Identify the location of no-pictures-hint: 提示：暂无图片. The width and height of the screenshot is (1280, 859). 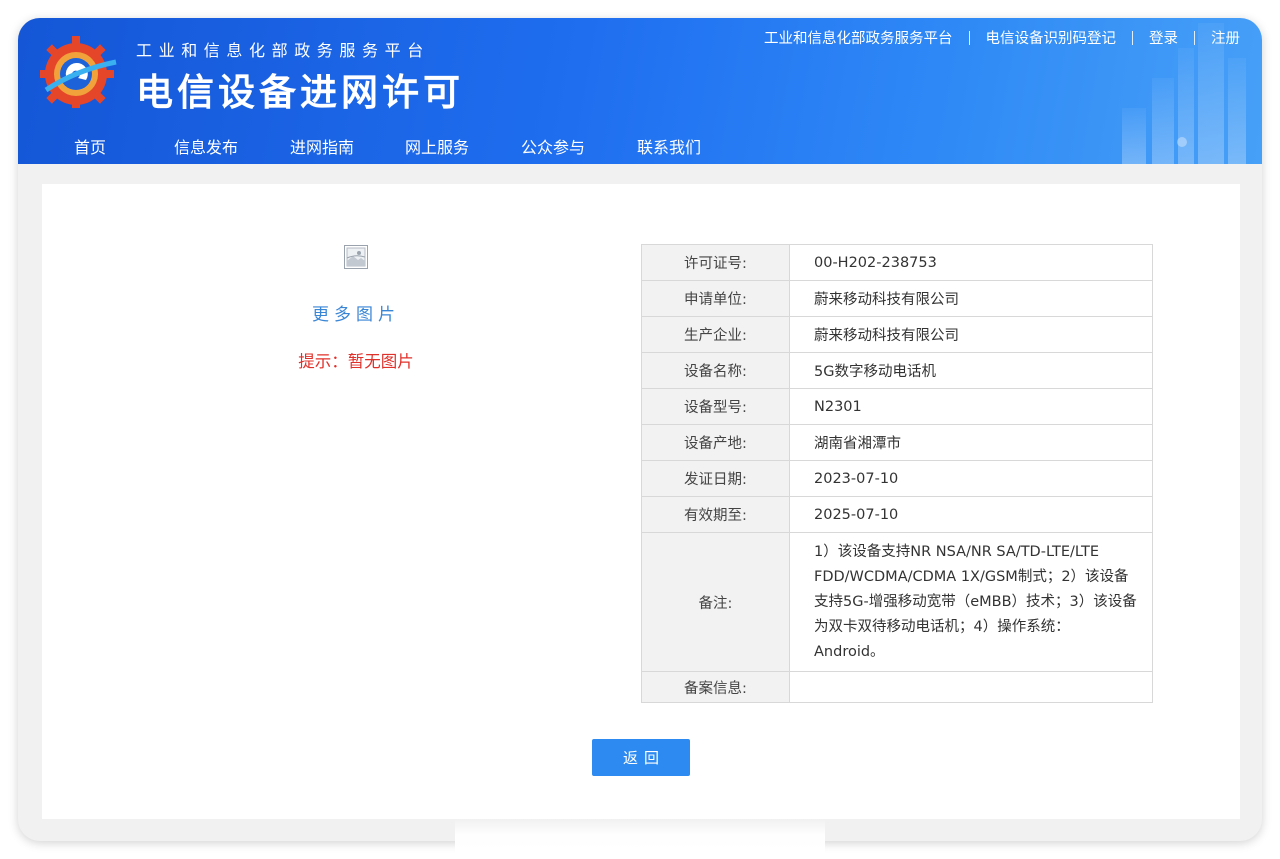
(356, 361).